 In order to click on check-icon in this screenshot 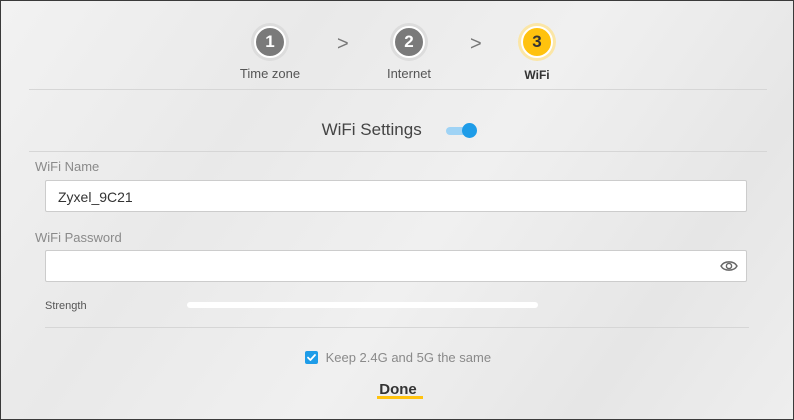, I will do `click(311, 357)`.